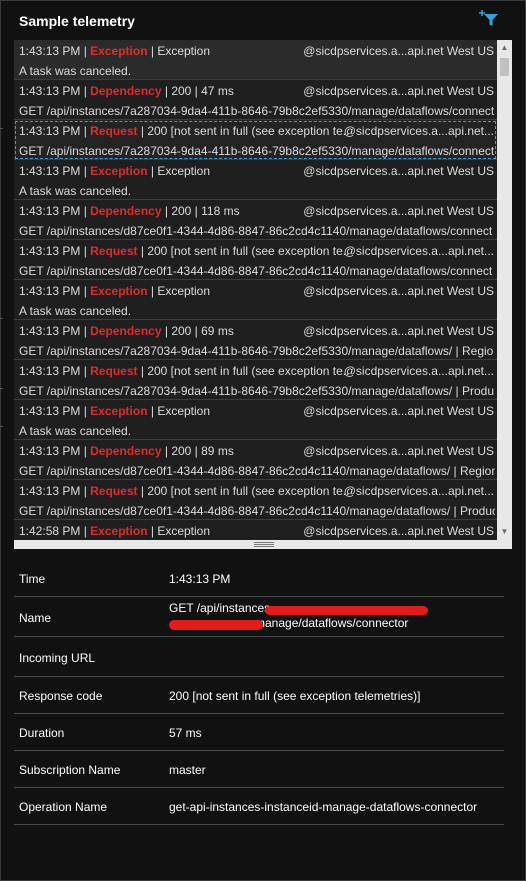  Describe the element at coordinates (504, 67) in the screenshot. I see `scroll-thumb` at that location.